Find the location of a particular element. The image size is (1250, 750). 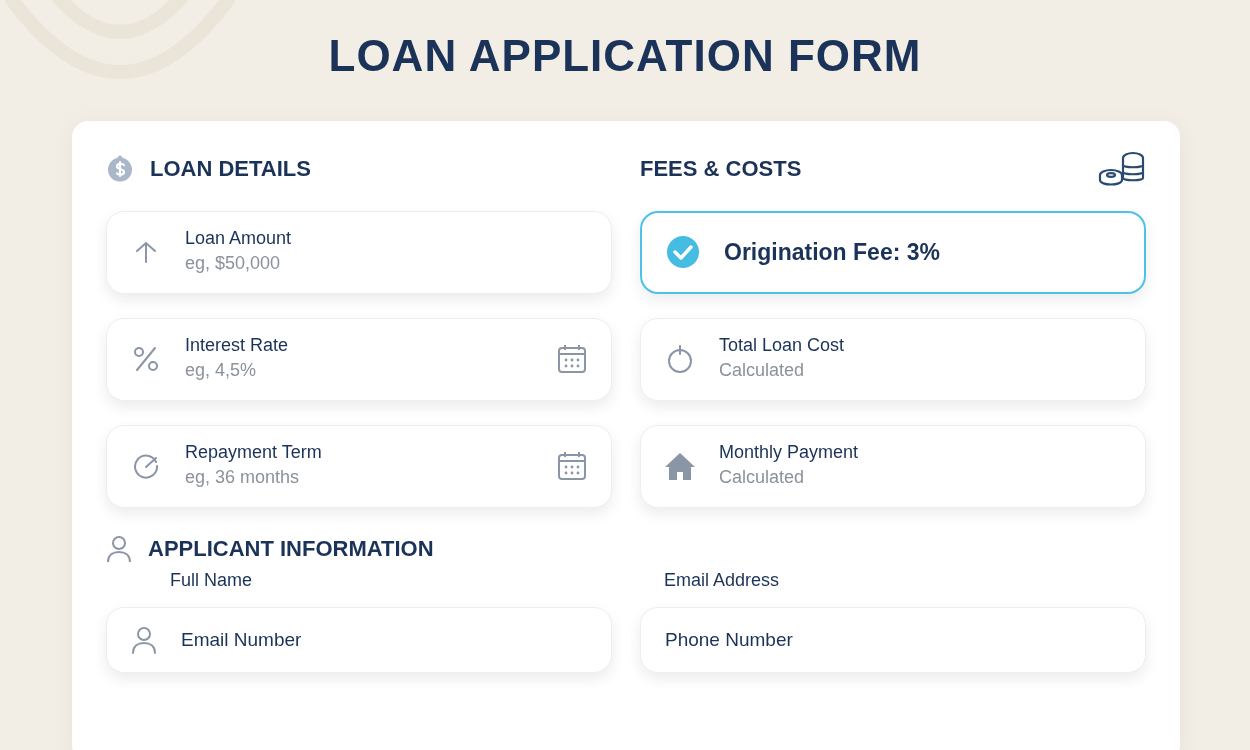

coins-icon is located at coordinates (1122, 168).